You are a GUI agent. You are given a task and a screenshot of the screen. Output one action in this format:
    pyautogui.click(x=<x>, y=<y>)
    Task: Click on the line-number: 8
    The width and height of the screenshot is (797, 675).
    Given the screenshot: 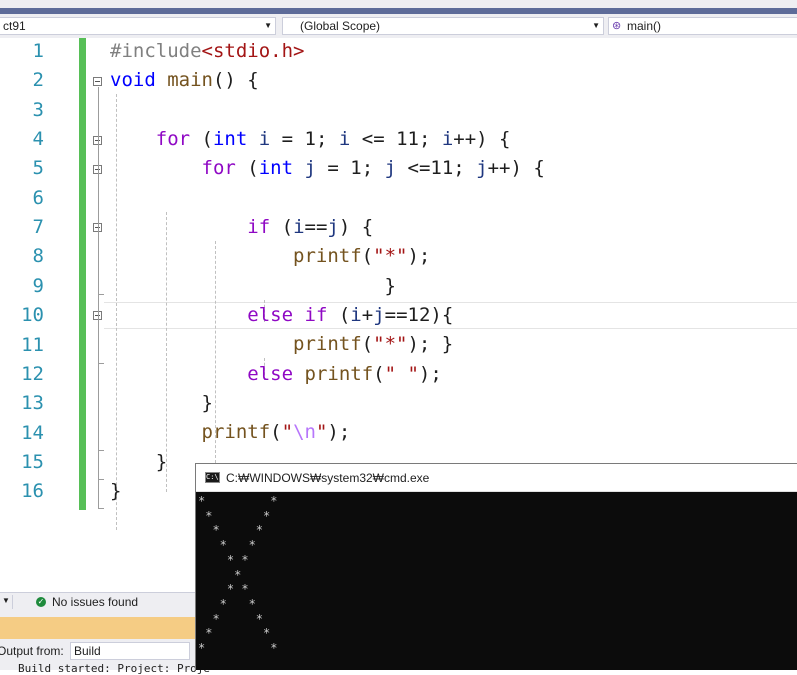 What is the action you would take?
    pyautogui.click(x=38, y=256)
    